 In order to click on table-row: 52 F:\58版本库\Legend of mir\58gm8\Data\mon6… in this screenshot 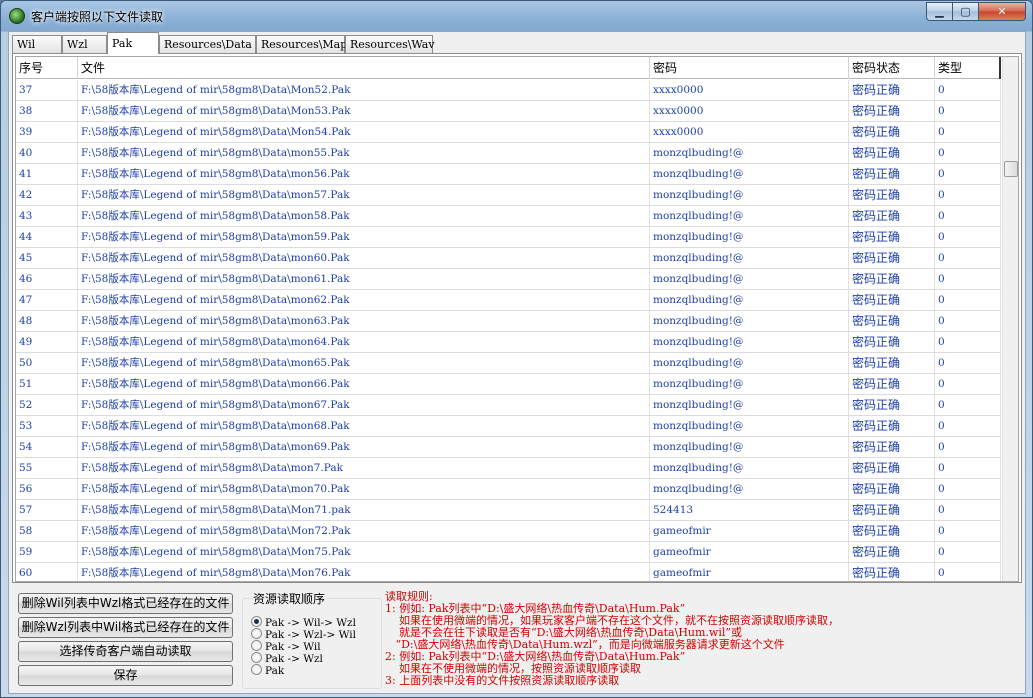, I will do `click(508, 405)`.